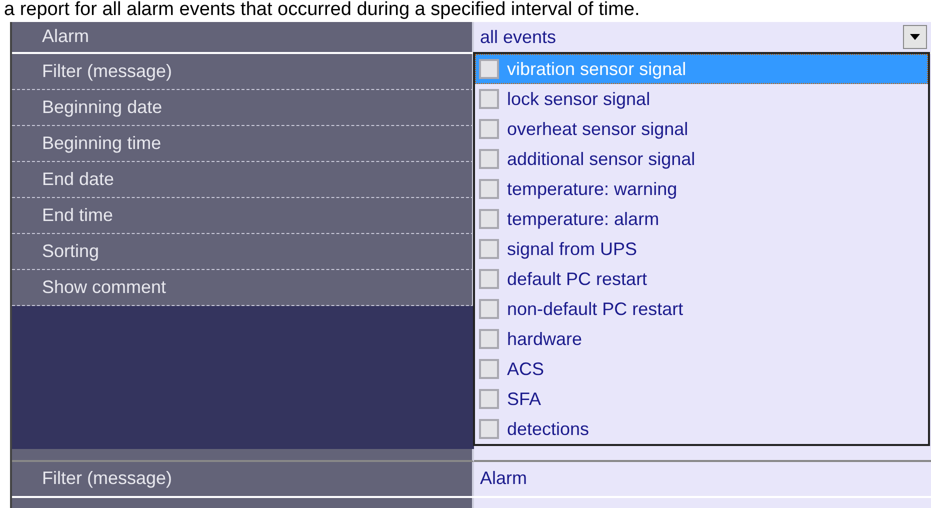  What do you see at coordinates (243, 216) in the screenshot?
I see `property-label: End time` at bounding box center [243, 216].